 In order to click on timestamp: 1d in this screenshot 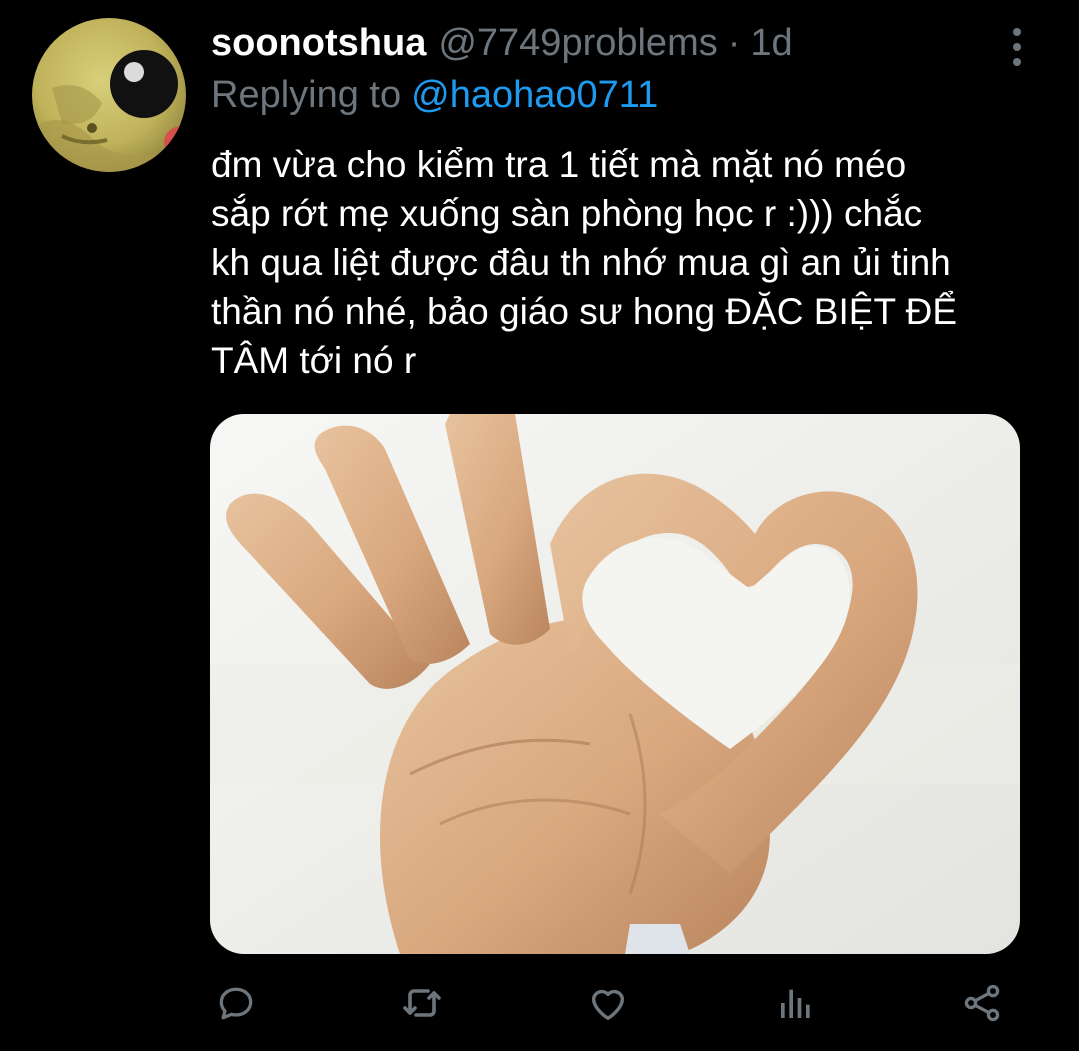, I will do `click(771, 43)`.